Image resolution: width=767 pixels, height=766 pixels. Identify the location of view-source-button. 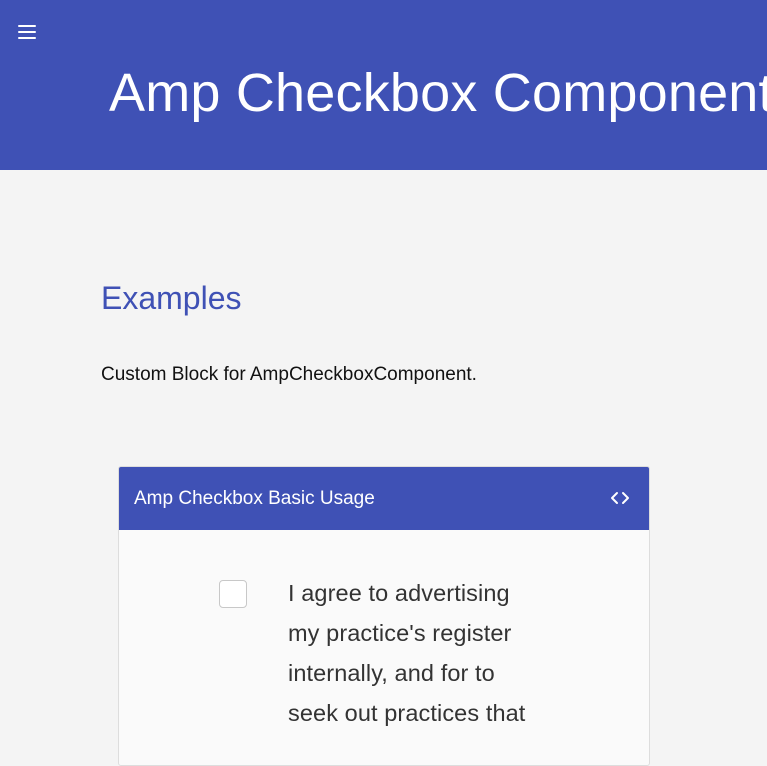
(620, 498).